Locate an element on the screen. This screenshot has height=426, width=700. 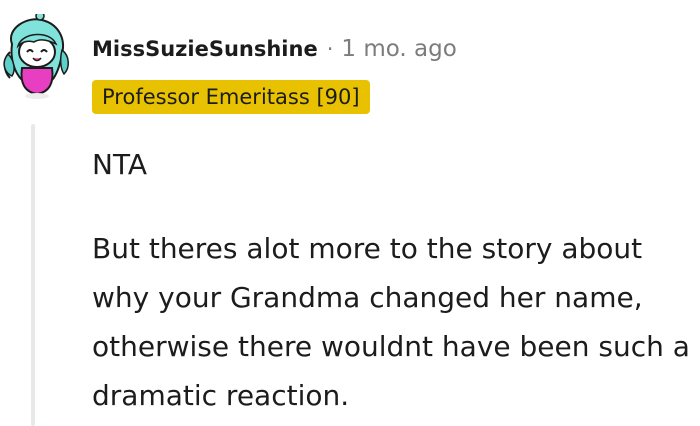
username-link: MissSuzieSunshine is located at coordinates (205, 49).